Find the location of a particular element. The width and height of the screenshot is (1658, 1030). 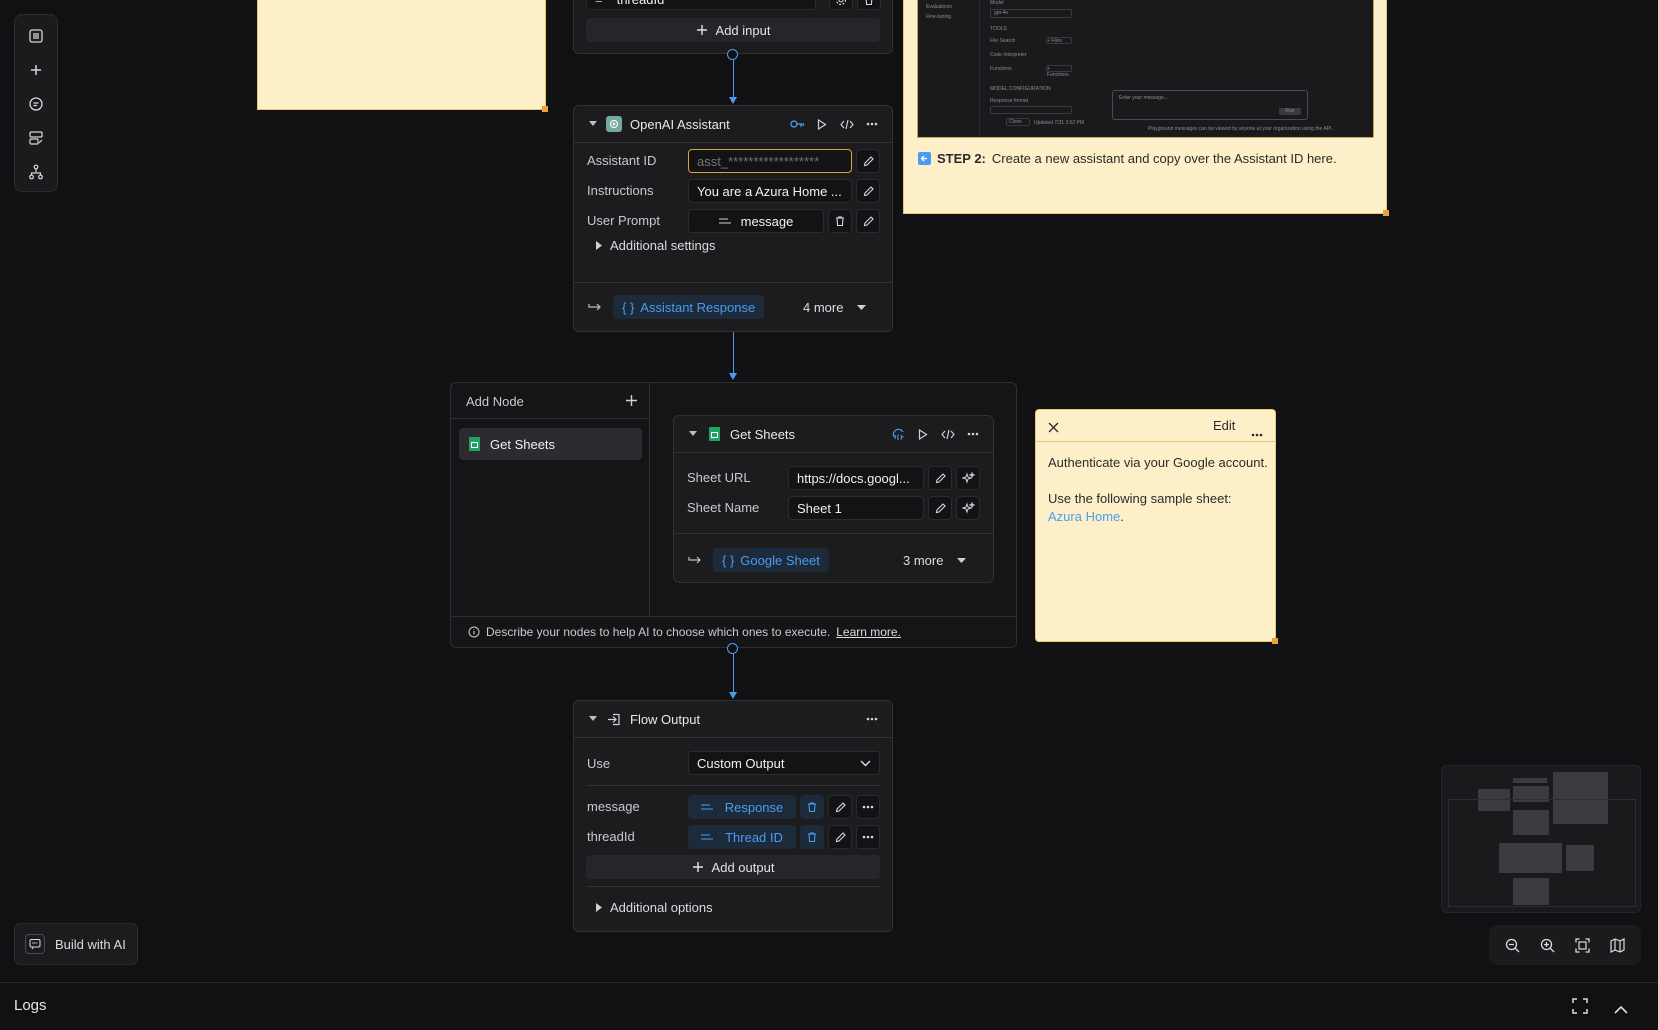

expand-icon is located at coordinates (1580, 1008).